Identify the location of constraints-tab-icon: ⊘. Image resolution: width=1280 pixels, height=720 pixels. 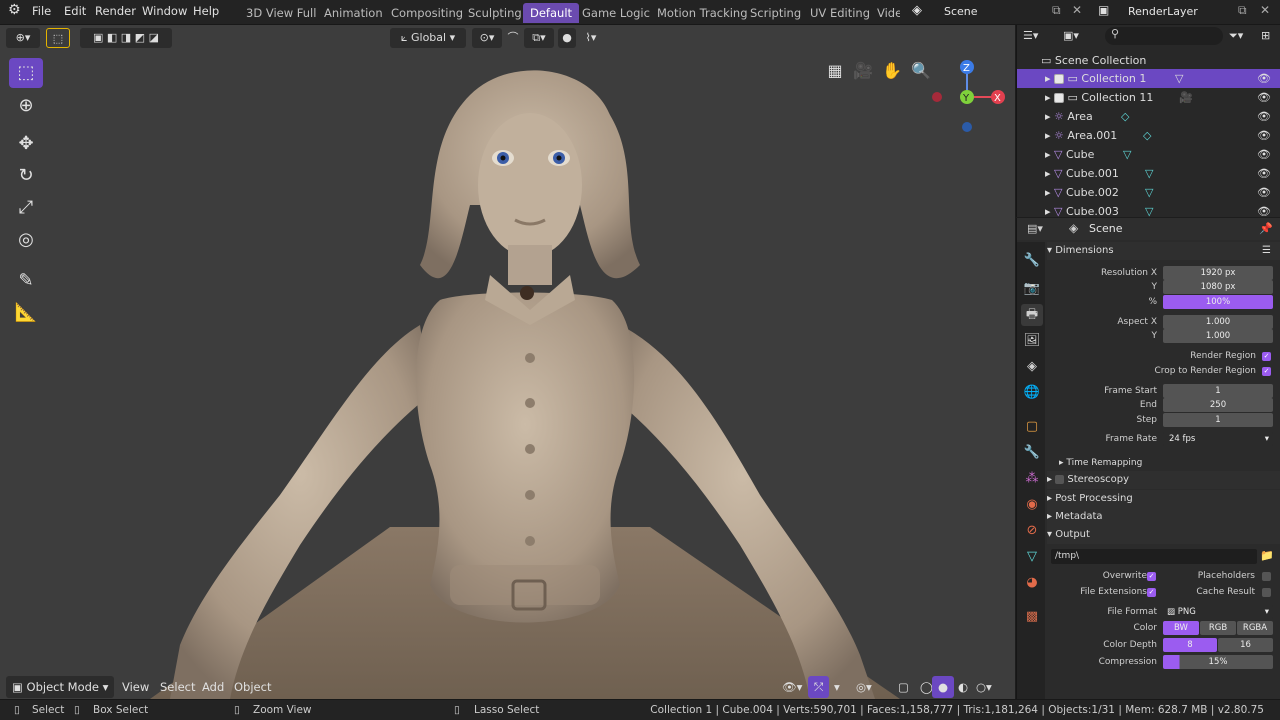
(1032, 531).